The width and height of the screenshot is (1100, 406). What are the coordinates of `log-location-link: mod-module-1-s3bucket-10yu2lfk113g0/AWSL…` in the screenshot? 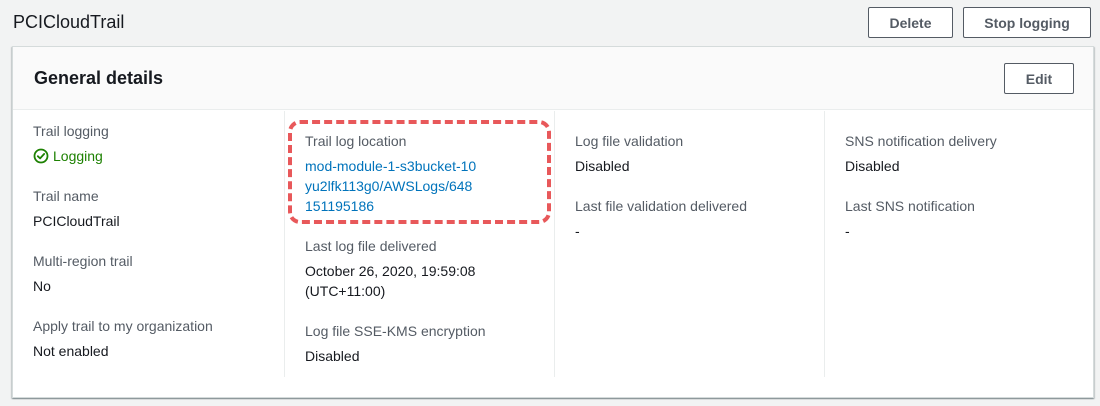 It's located at (392, 186).